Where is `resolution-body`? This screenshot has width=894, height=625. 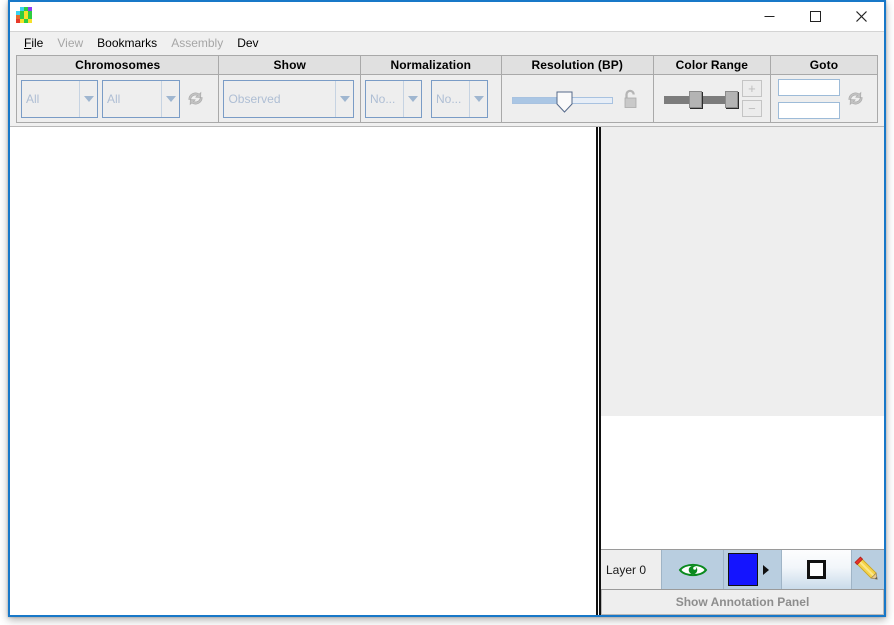
resolution-body is located at coordinates (577, 98).